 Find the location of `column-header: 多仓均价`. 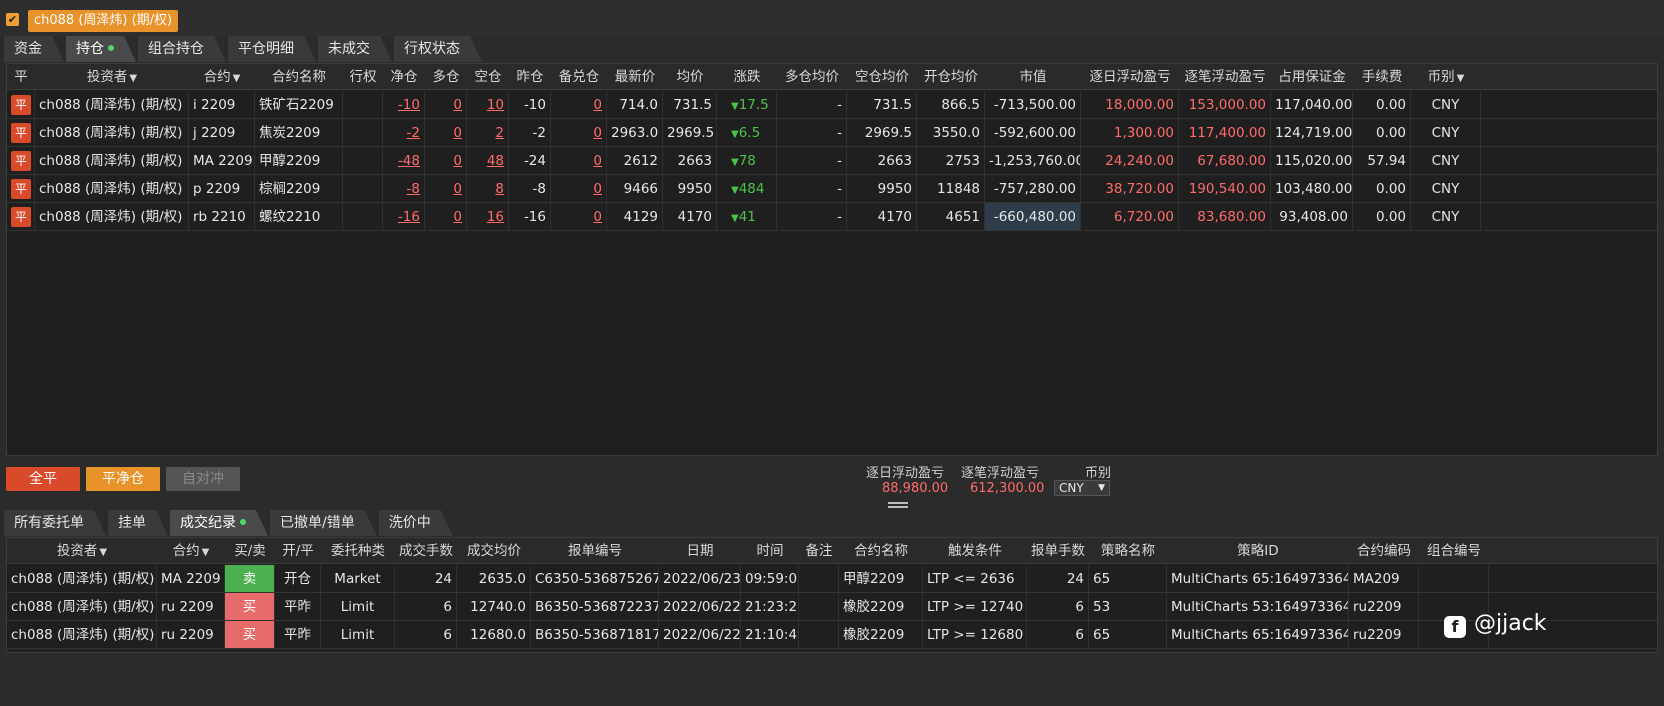

column-header: 多仓均价 is located at coordinates (812, 76).